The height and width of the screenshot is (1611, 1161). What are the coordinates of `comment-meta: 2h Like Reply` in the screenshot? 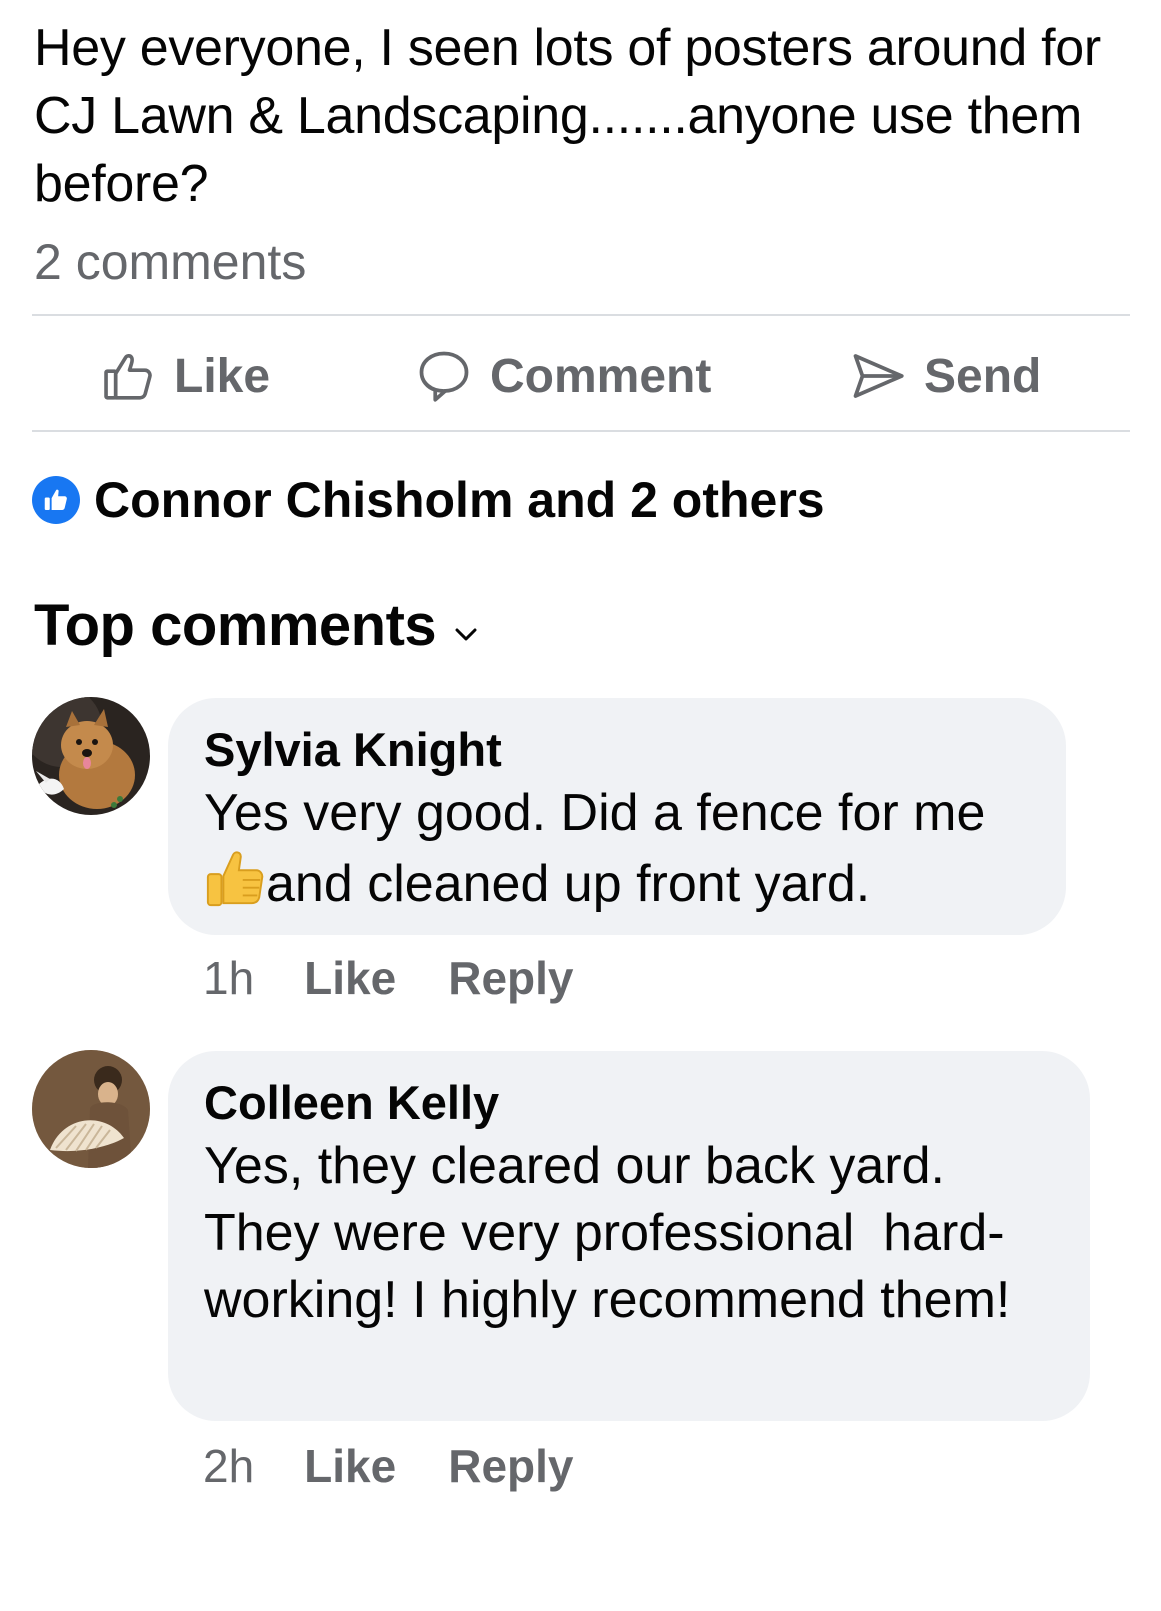 It's located at (414, 1466).